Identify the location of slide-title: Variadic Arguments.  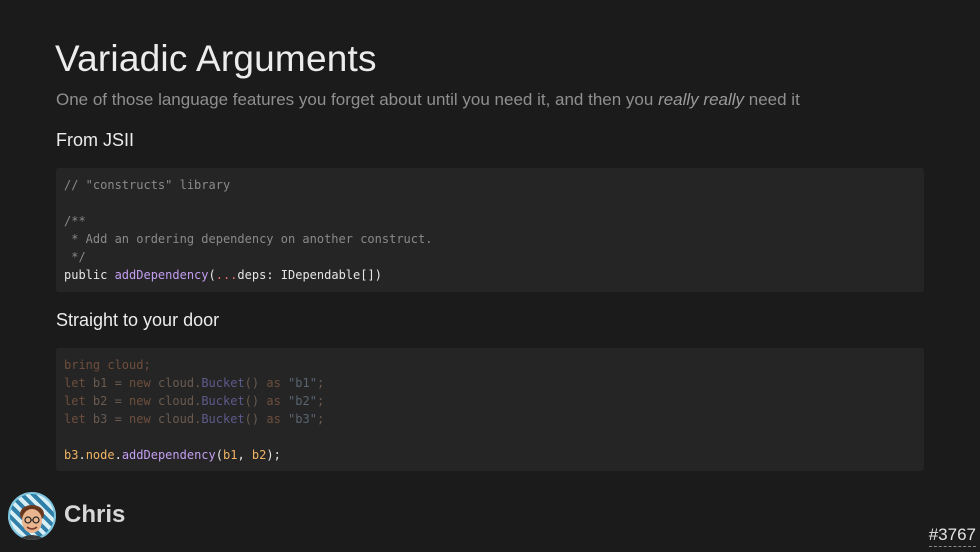
(216, 58).